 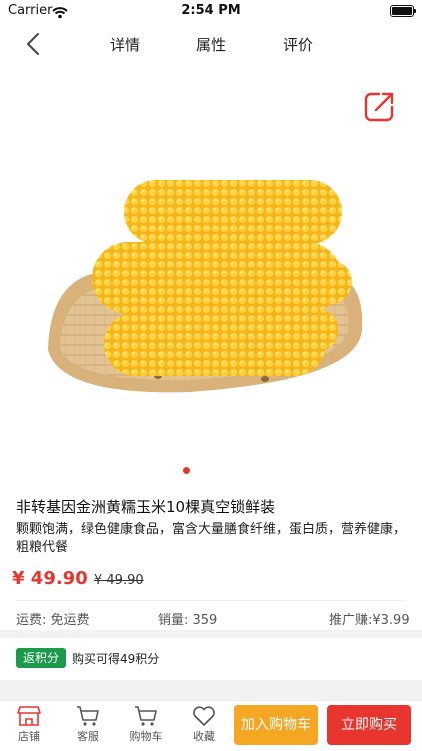 What do you see at coordinates (88, 716) in the screenshot?
I see `customer-service-icon` at bounding box center [88, 716].